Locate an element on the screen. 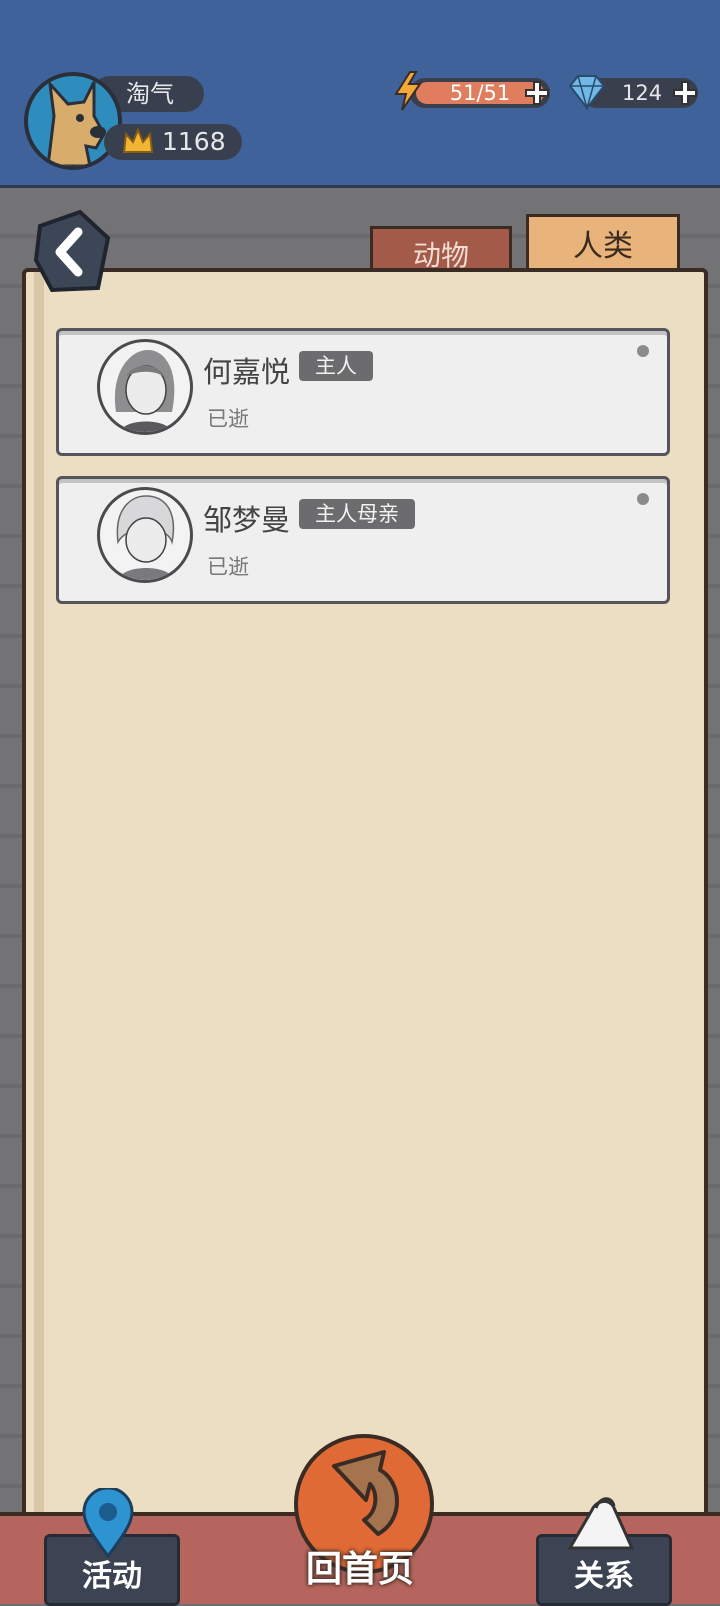 This screenshot has width=720, height=1606. relation-tag: 主人 is located at coordinates (336, 366).